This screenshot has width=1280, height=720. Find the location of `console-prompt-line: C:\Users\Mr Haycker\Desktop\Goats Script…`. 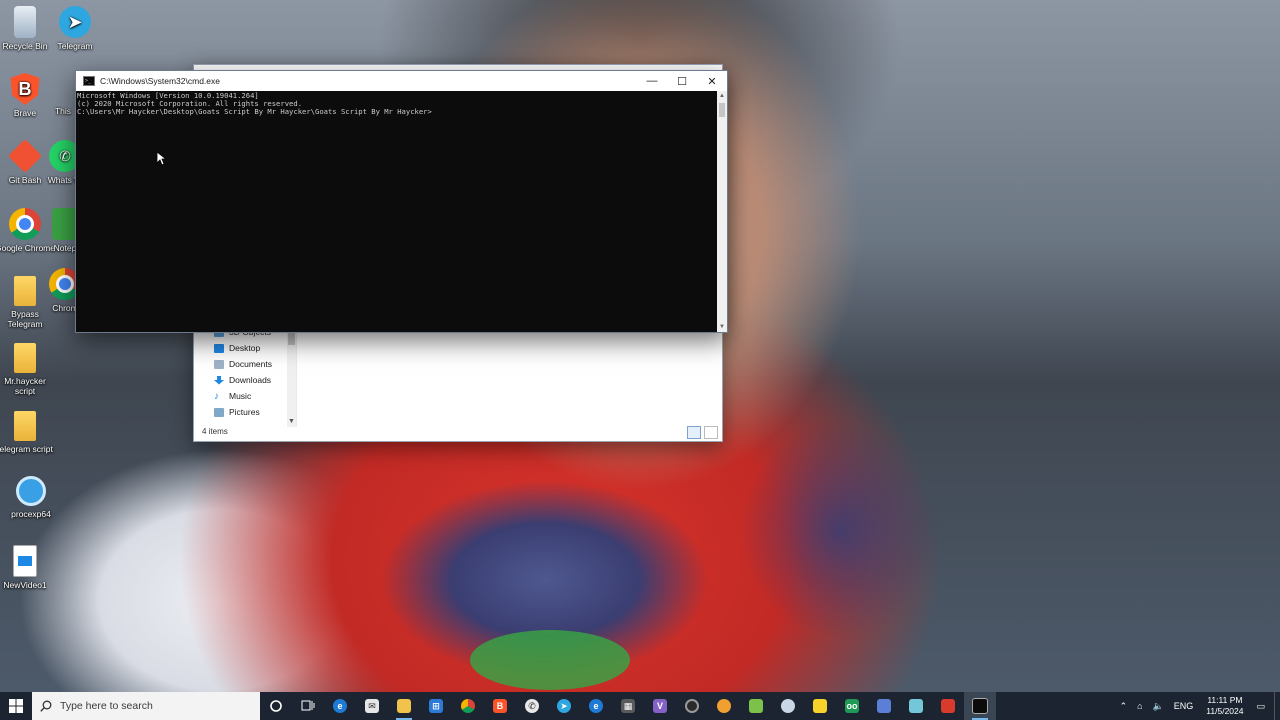

console-prompt-line: C:\Users\Mr Haycker\Desktop\Goats Script… is located at coordinates (254, 111).